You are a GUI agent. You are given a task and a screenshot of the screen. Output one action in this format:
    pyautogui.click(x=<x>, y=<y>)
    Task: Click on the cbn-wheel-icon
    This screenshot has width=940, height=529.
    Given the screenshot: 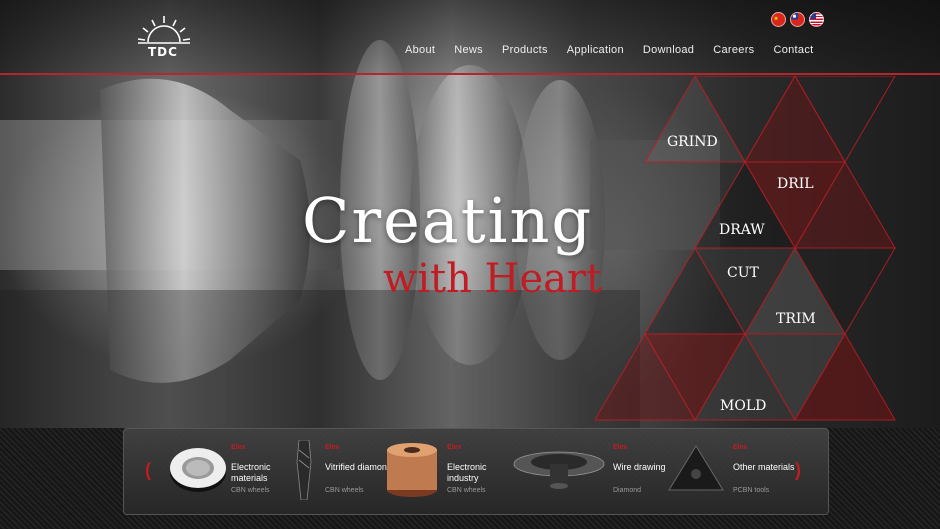 What is the action you would take?
    pyautogui.click(x=198, y=470)
    